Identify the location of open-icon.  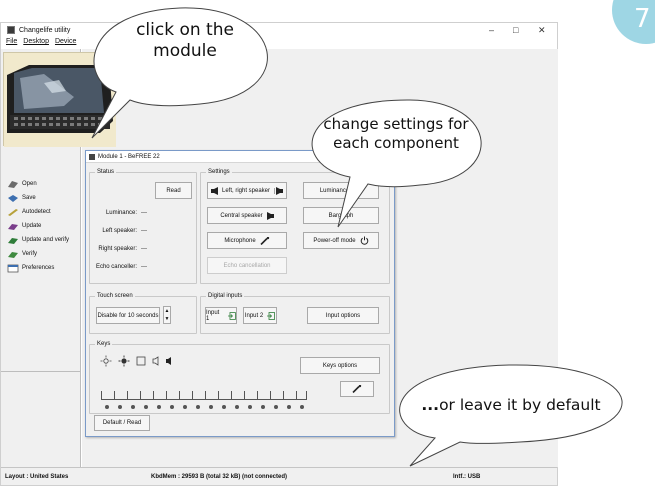
(13, 184).